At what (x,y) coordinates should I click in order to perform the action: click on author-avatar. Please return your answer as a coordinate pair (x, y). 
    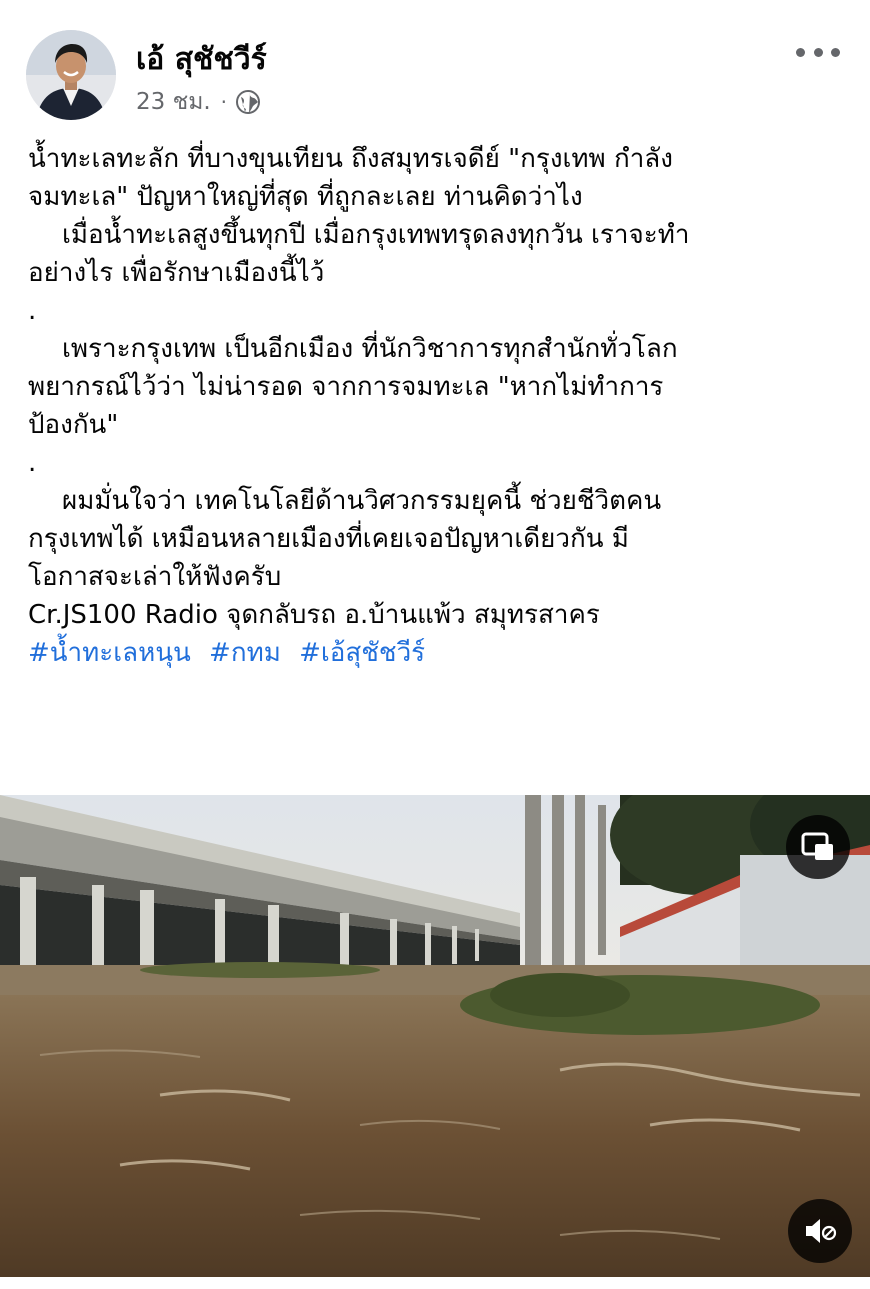
    Looking at the image, I should click on (71, 75).